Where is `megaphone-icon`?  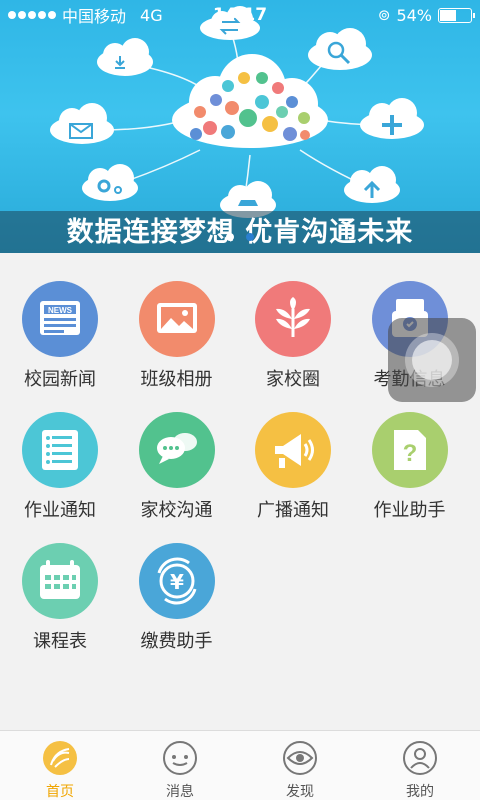
megaphone-icon is located at coordinates (293, 450).